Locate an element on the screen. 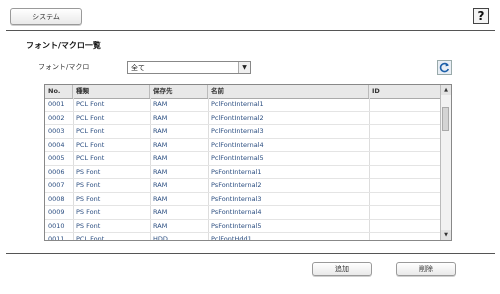  cell-name: PsFontInternal5 is located at coordinates (236, 225).